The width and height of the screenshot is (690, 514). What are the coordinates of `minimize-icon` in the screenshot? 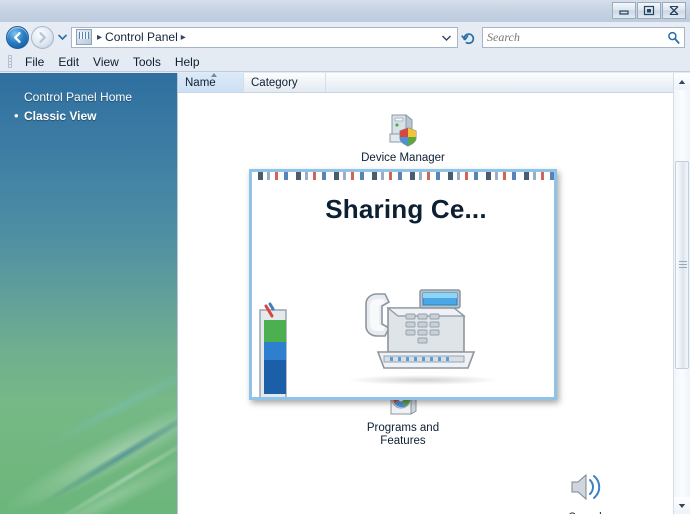 It's located at (624, 12).